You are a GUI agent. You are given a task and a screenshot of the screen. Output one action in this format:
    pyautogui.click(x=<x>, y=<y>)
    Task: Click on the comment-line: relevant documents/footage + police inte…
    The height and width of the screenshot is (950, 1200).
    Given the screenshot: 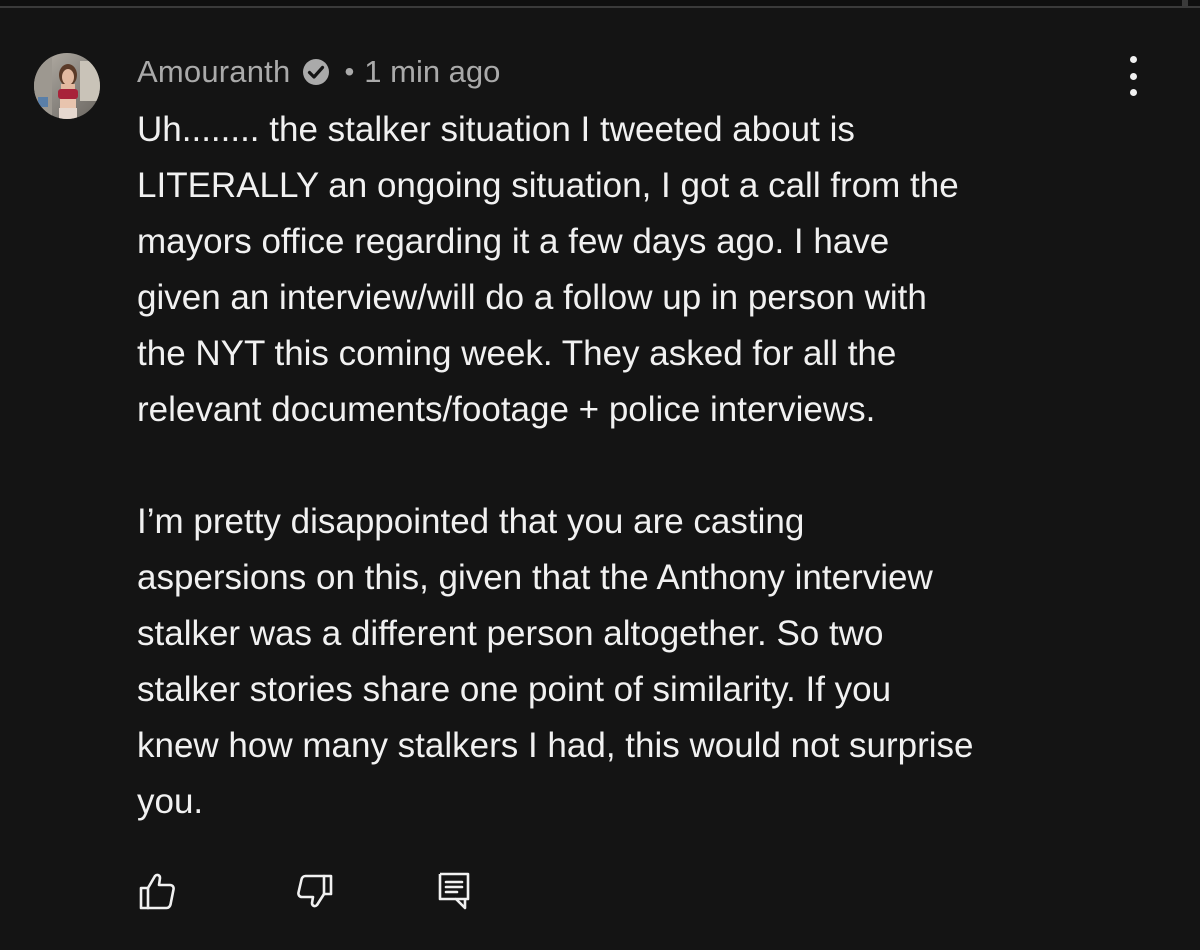 What is the action you would take?
    pyautogui.click(x=506, y=409)
    